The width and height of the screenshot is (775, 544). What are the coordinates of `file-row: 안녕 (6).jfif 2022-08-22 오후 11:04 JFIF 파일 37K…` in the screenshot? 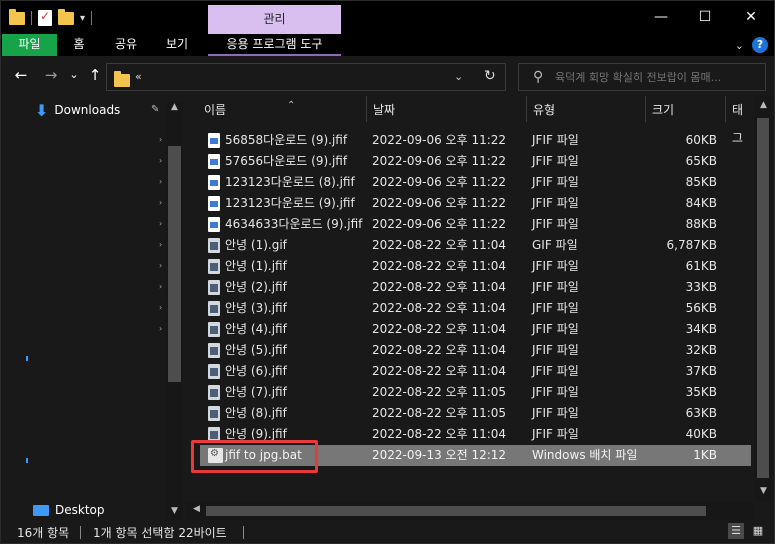 It's located at (475, 371).